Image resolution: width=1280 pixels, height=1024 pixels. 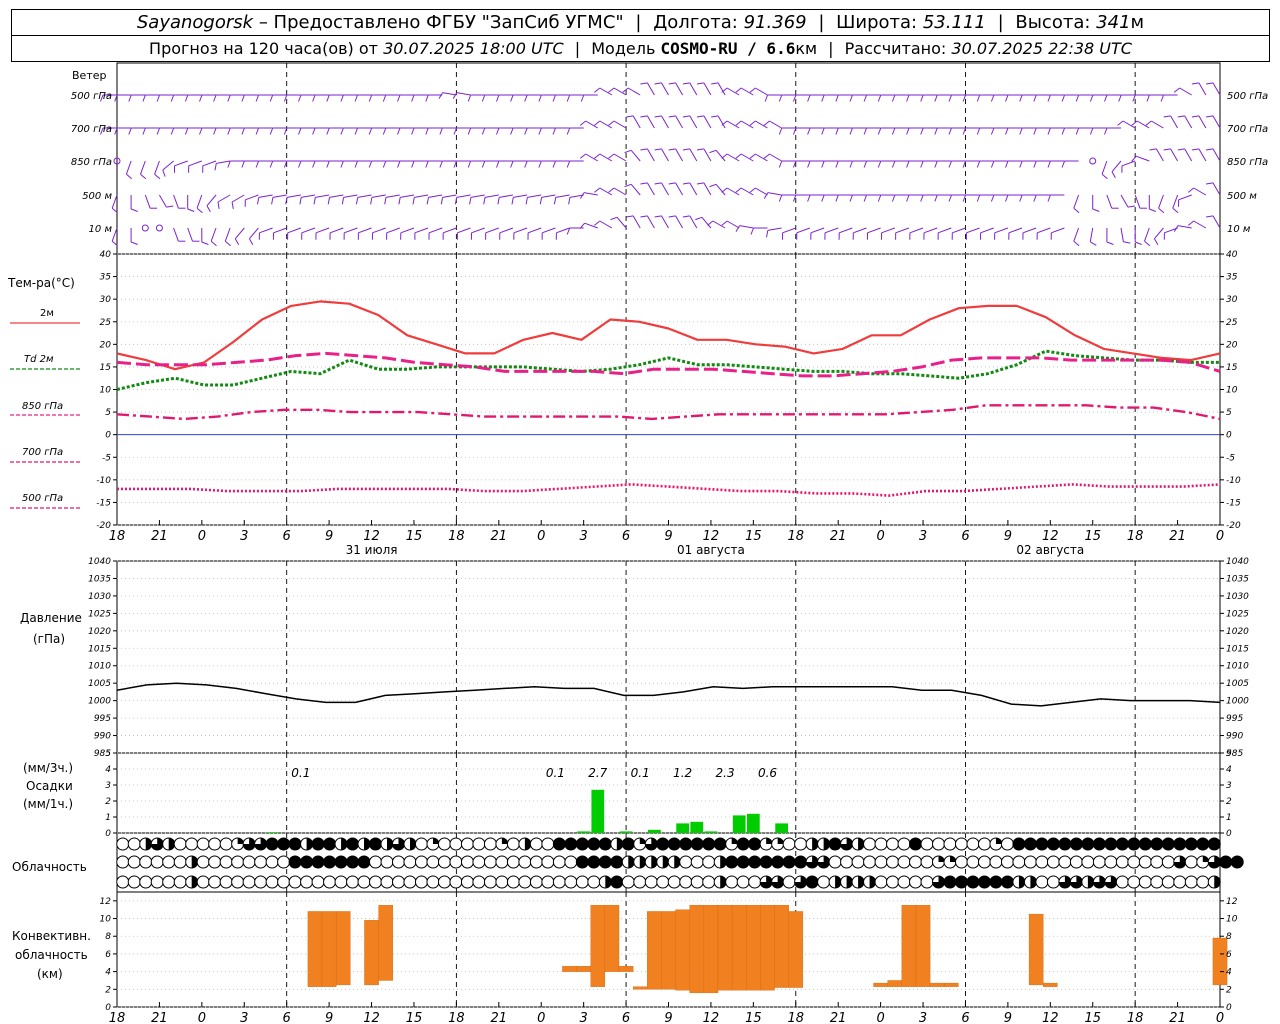 I want to click on wind-level-10m: 10 м, so click(x=101, y=229).